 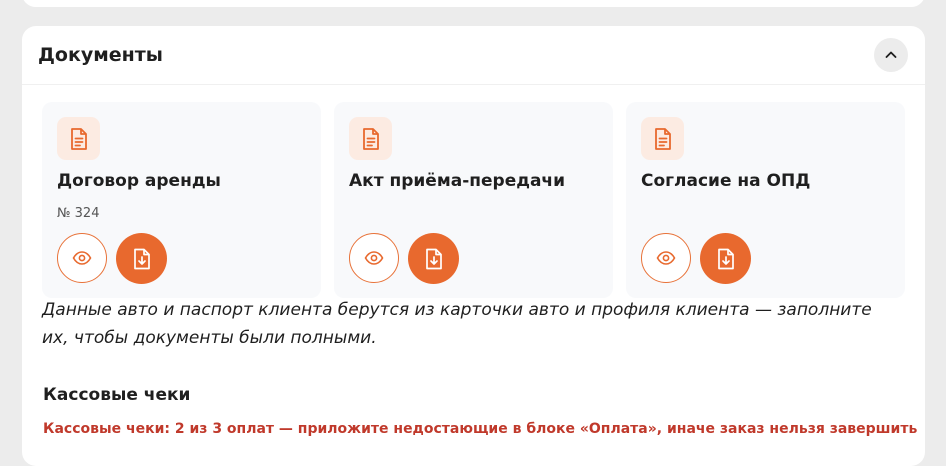 What do you see at coordinates (117, 395) in the screenshot?
I see `receipts-title: Кассовые чеки` at bounding box center [117, 395].